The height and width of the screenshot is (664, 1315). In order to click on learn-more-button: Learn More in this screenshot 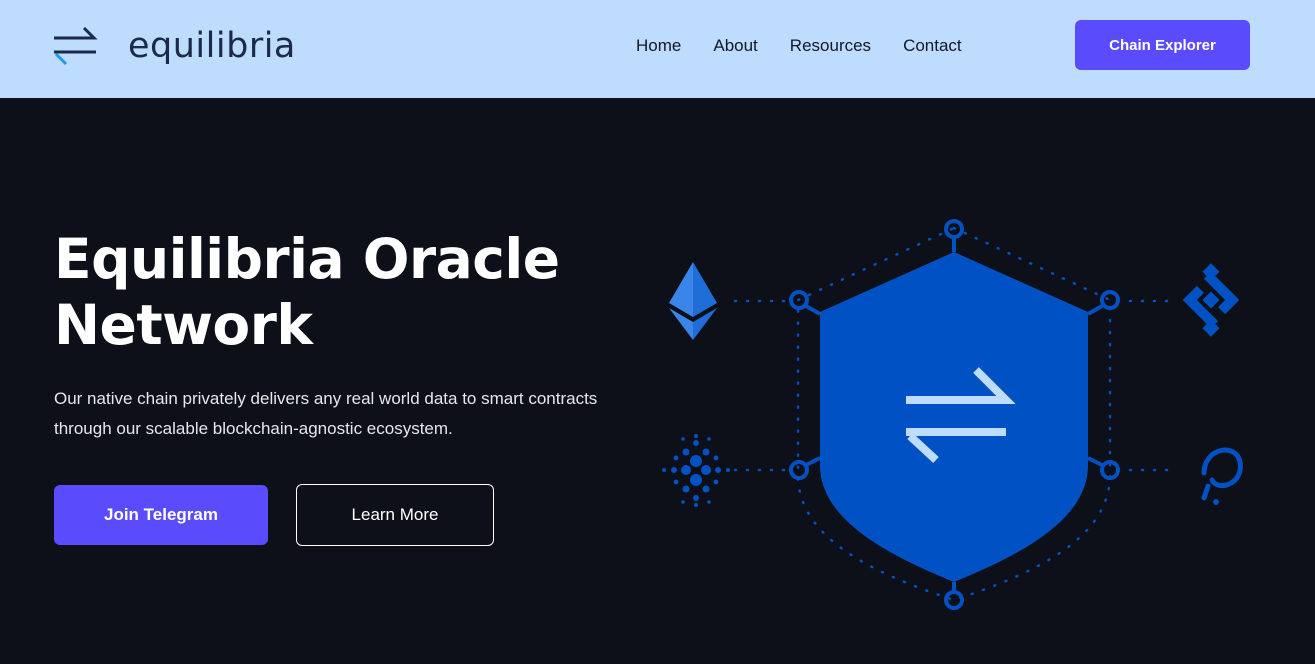, I will do `click(395, 515)`.